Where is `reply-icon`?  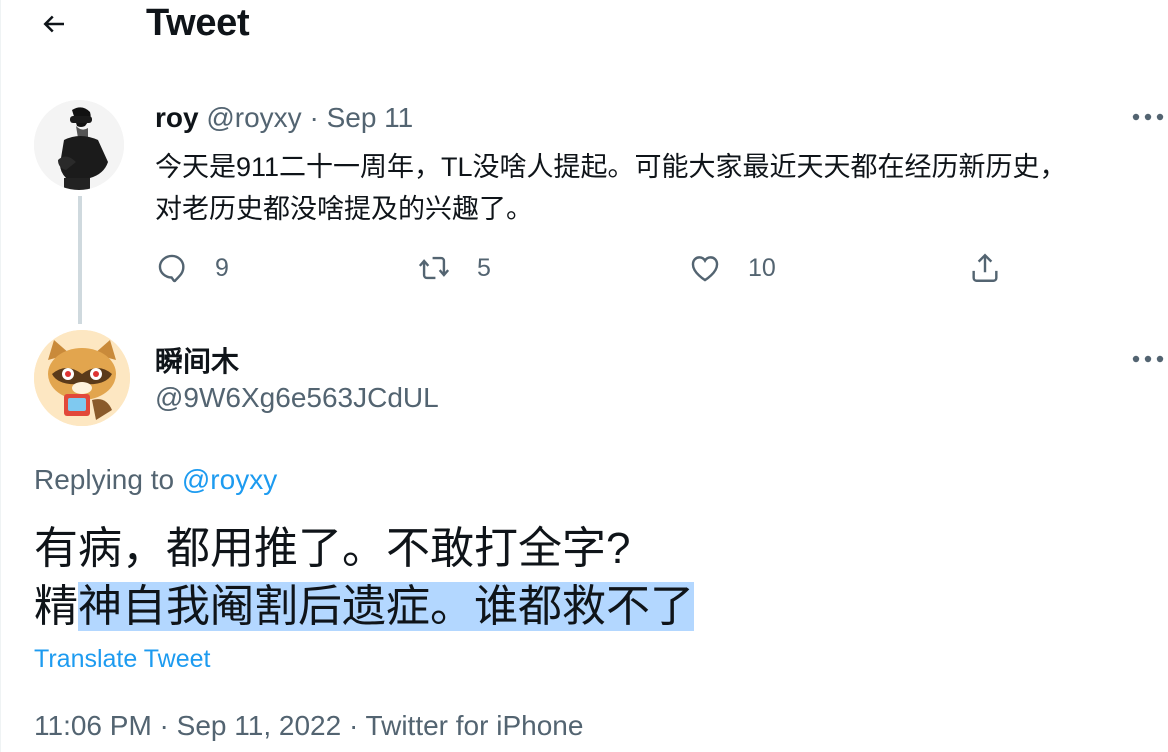 reply-icon is located at coordinates (171, 268).